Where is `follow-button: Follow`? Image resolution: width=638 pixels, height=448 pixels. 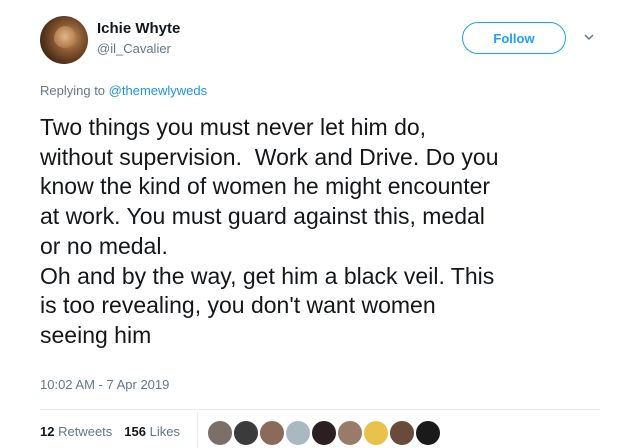 follow-button: Follow is located at coordinates (514, 38).